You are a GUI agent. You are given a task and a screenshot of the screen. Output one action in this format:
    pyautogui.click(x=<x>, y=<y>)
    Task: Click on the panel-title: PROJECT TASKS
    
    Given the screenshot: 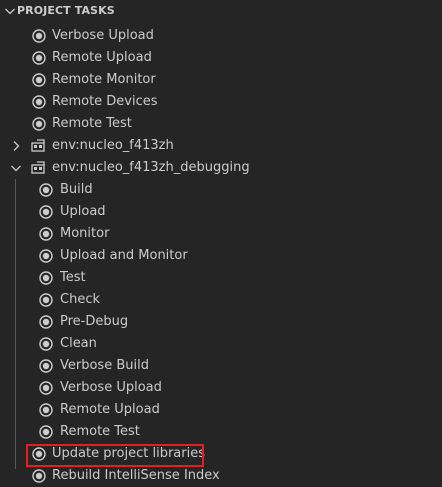 What is the action you would take?
    pyautogui.click(x=66, y=10)
    